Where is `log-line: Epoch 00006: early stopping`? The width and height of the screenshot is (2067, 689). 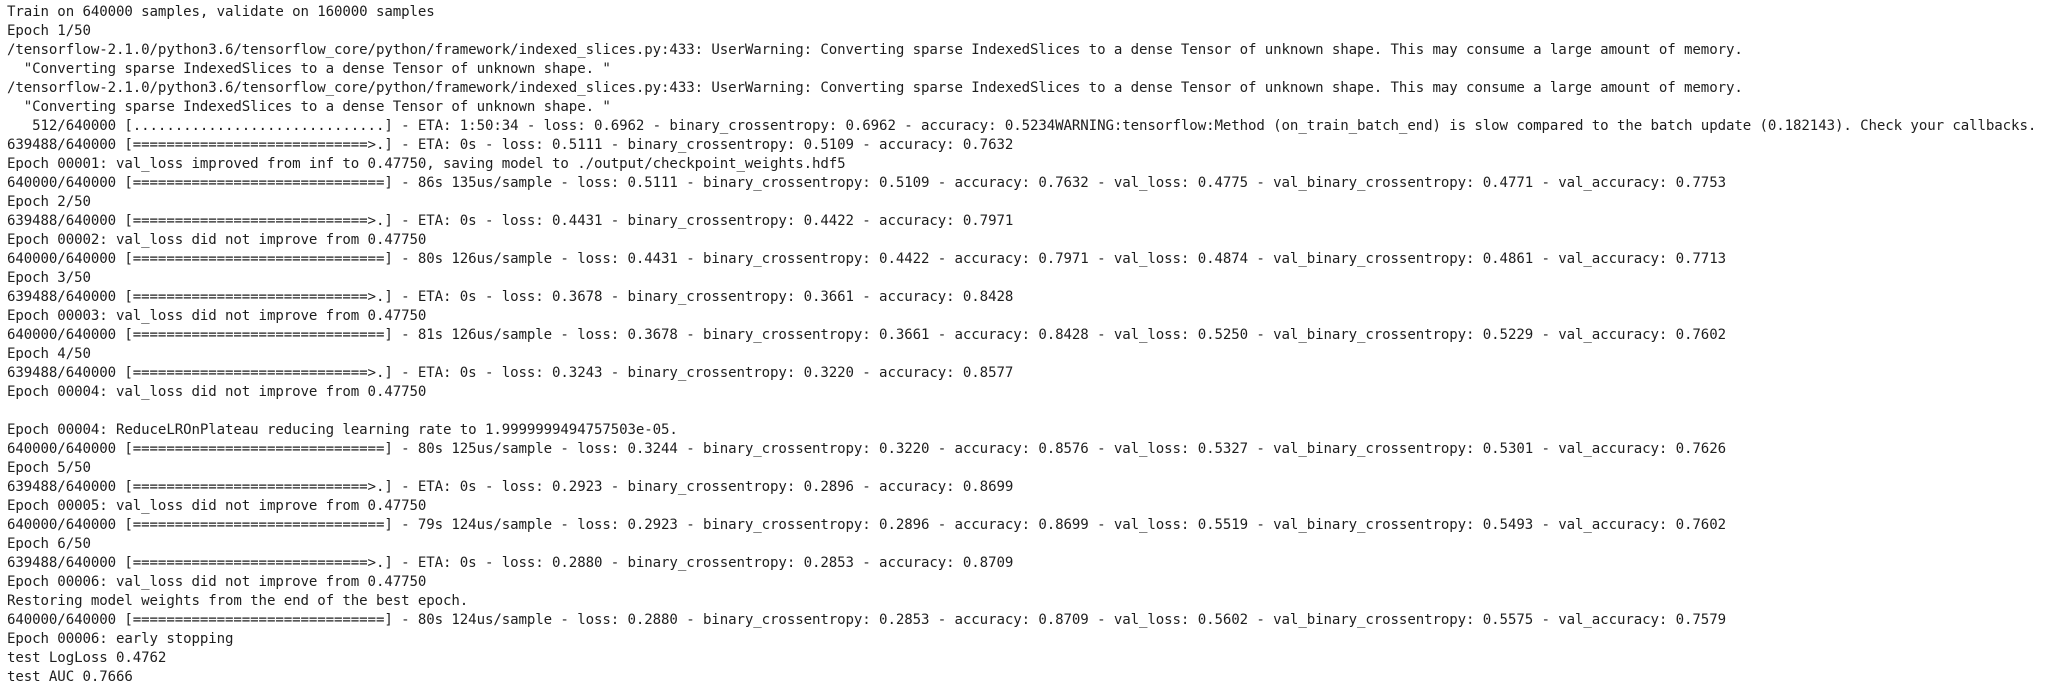 log-line: Epoch 00006: early stopping is located at coordinates (120, 639).